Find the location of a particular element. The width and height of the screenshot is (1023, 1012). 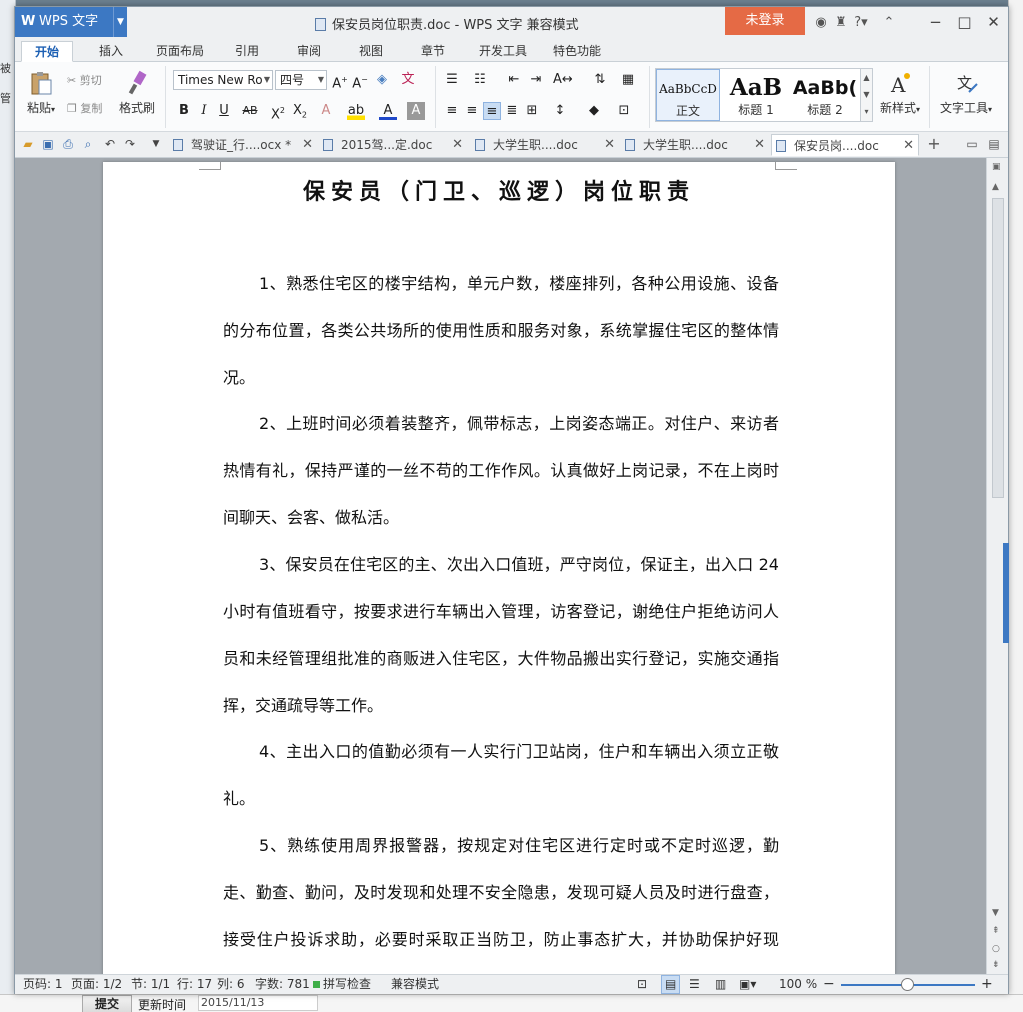

reading-view-icon: ▥ is located at coordinates (720, 984).